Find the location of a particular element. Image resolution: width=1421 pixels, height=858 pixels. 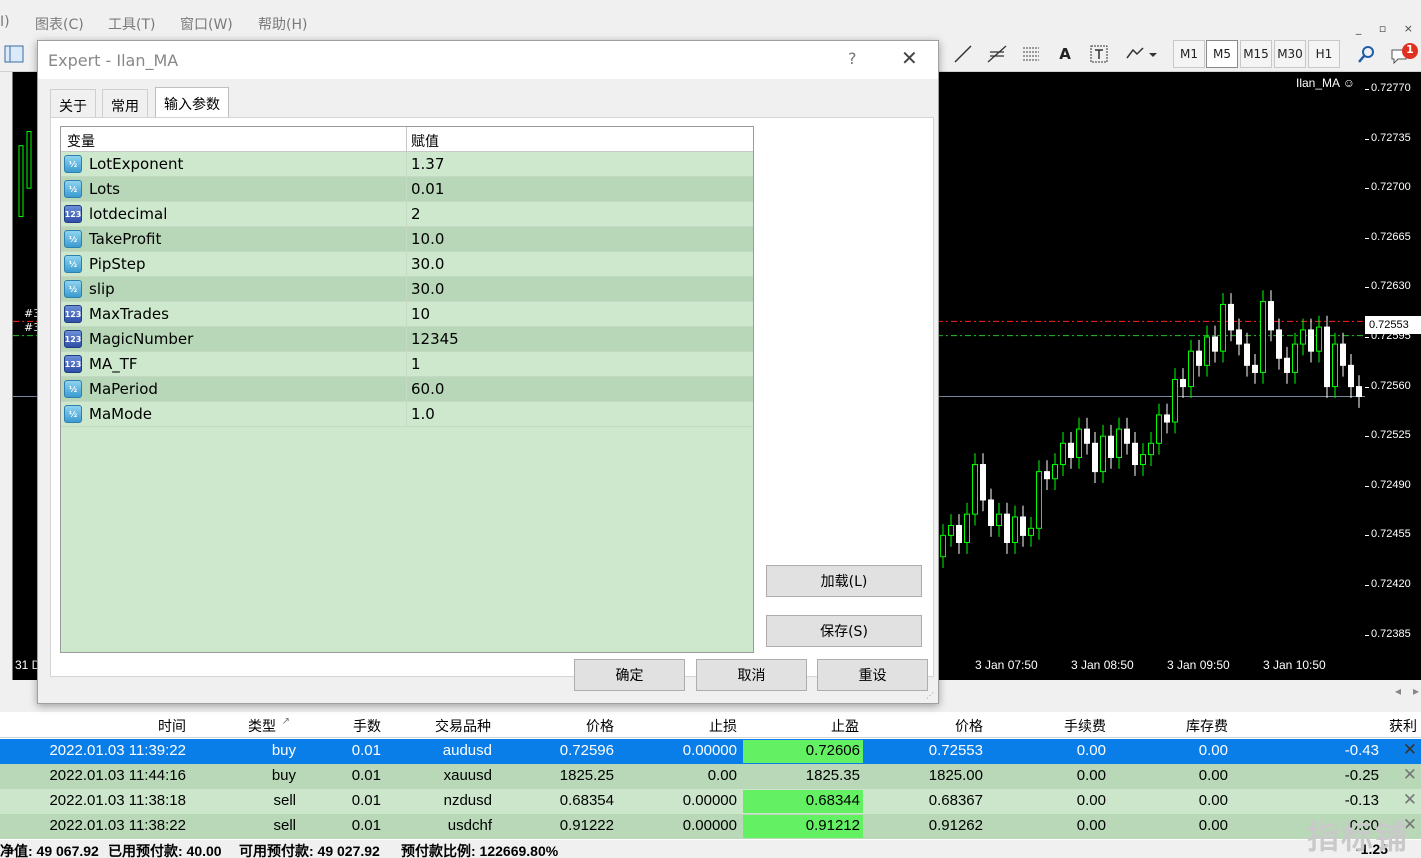

save-button: 保存(S) is located at coordinates (844, 631).